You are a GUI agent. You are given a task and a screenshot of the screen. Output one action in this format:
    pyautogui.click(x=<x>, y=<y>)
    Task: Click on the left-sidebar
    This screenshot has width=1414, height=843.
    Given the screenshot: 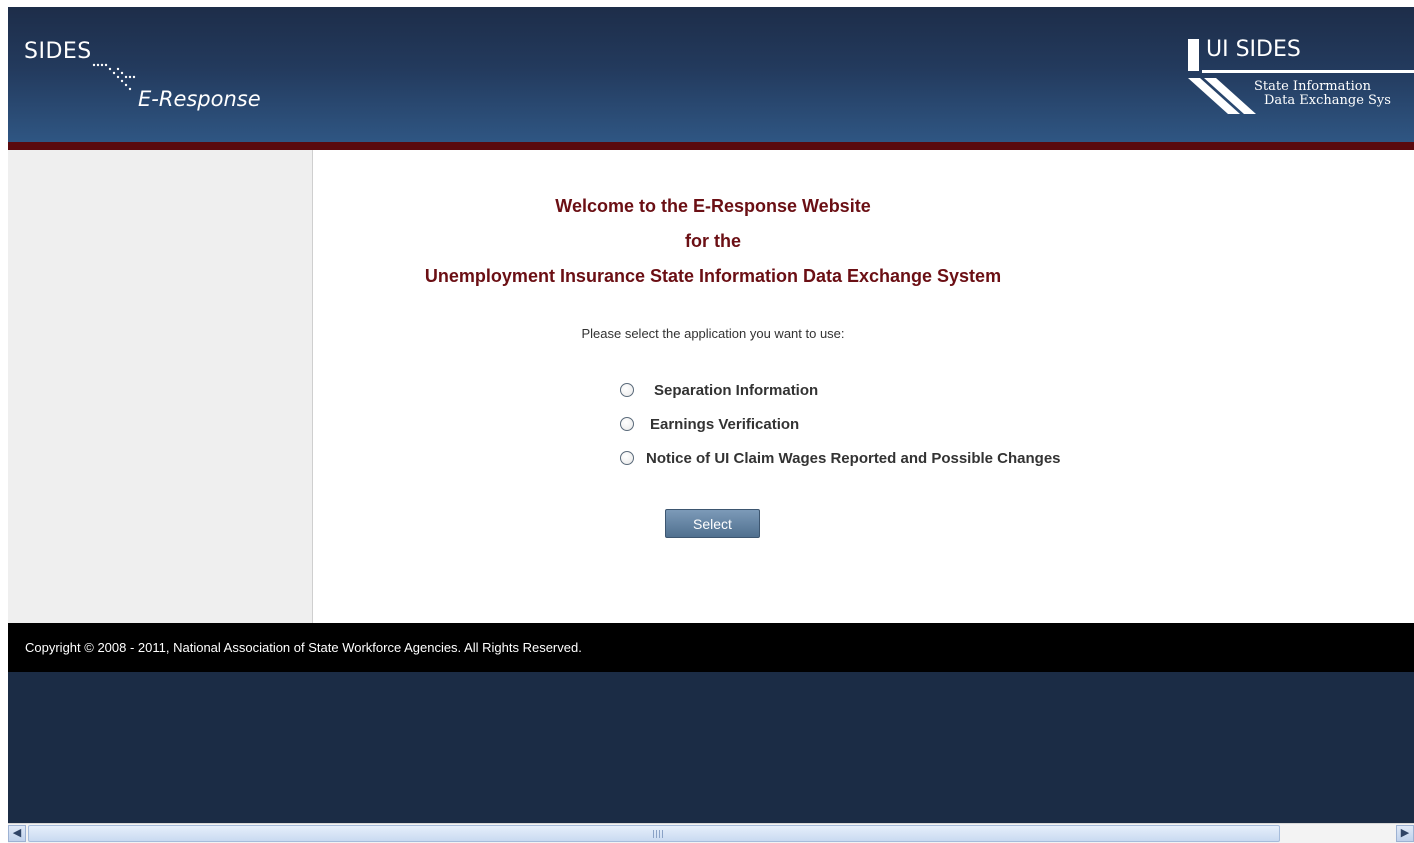 What is the action you would take?
    pyautogui.click(x=160, y=386)
    